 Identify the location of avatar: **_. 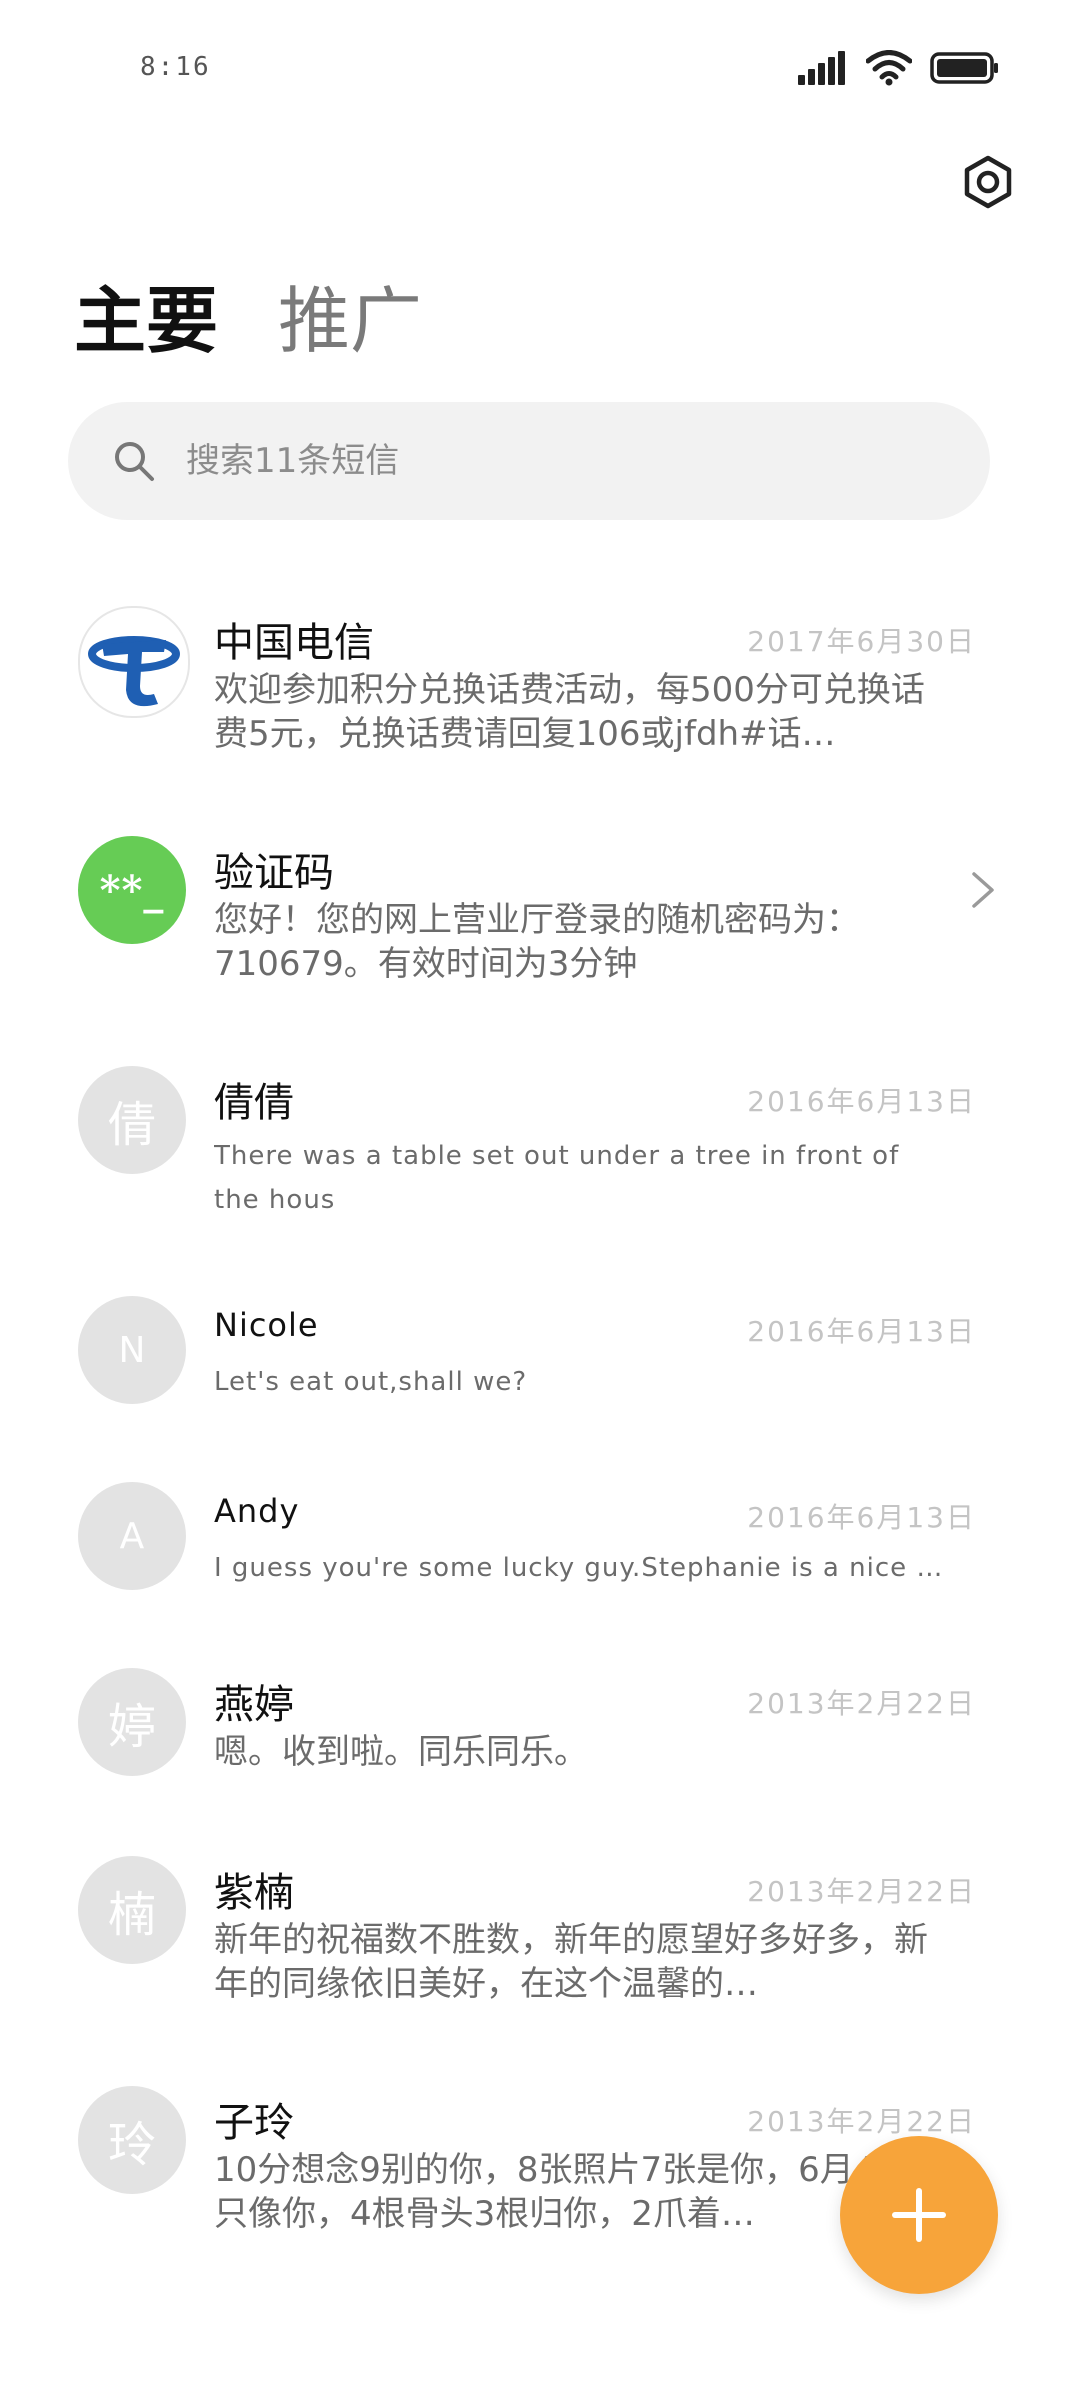
(132, 890).